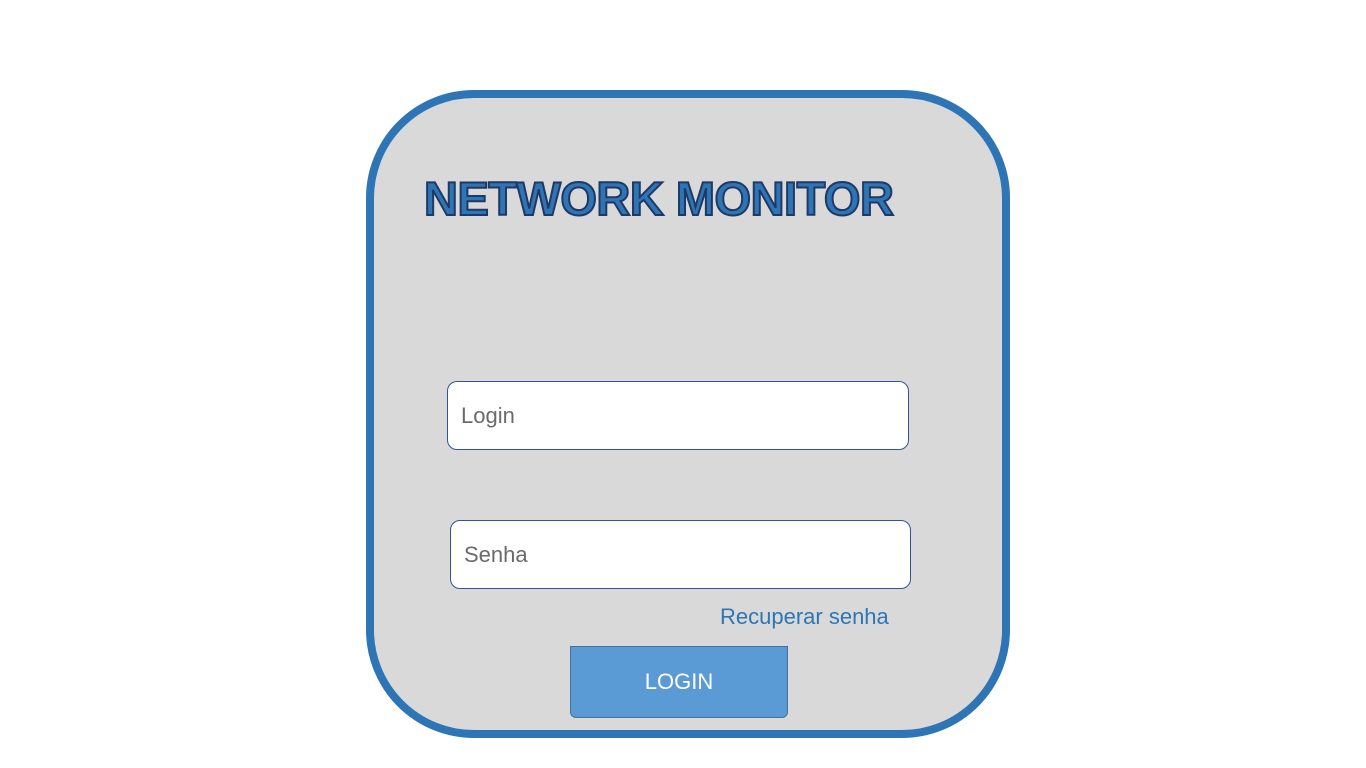 This screenshot has height=768, width=1366. What do you see at coordinates (678, 415) in the screenshot?
I see `login-input` at bounding box center [678, 415].